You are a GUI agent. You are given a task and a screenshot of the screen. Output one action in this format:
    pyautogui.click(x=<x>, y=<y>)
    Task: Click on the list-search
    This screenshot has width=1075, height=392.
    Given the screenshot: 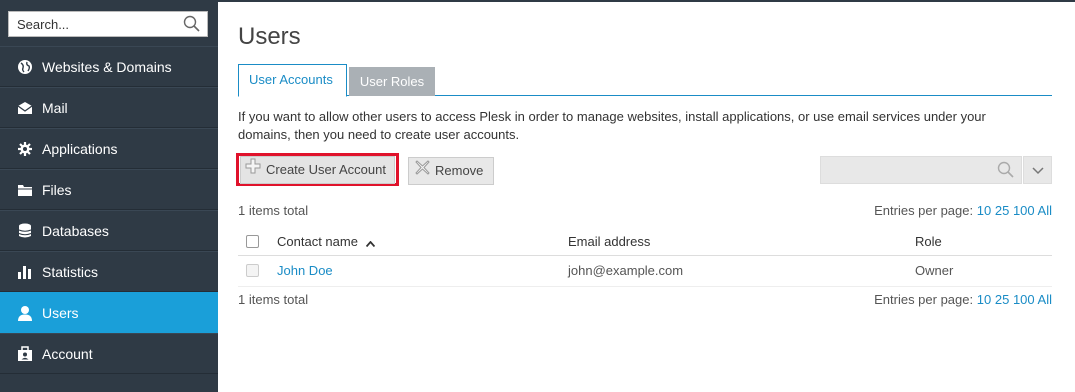 What is the action you would take?
    pyautogui.click(x=921, y=170)
    